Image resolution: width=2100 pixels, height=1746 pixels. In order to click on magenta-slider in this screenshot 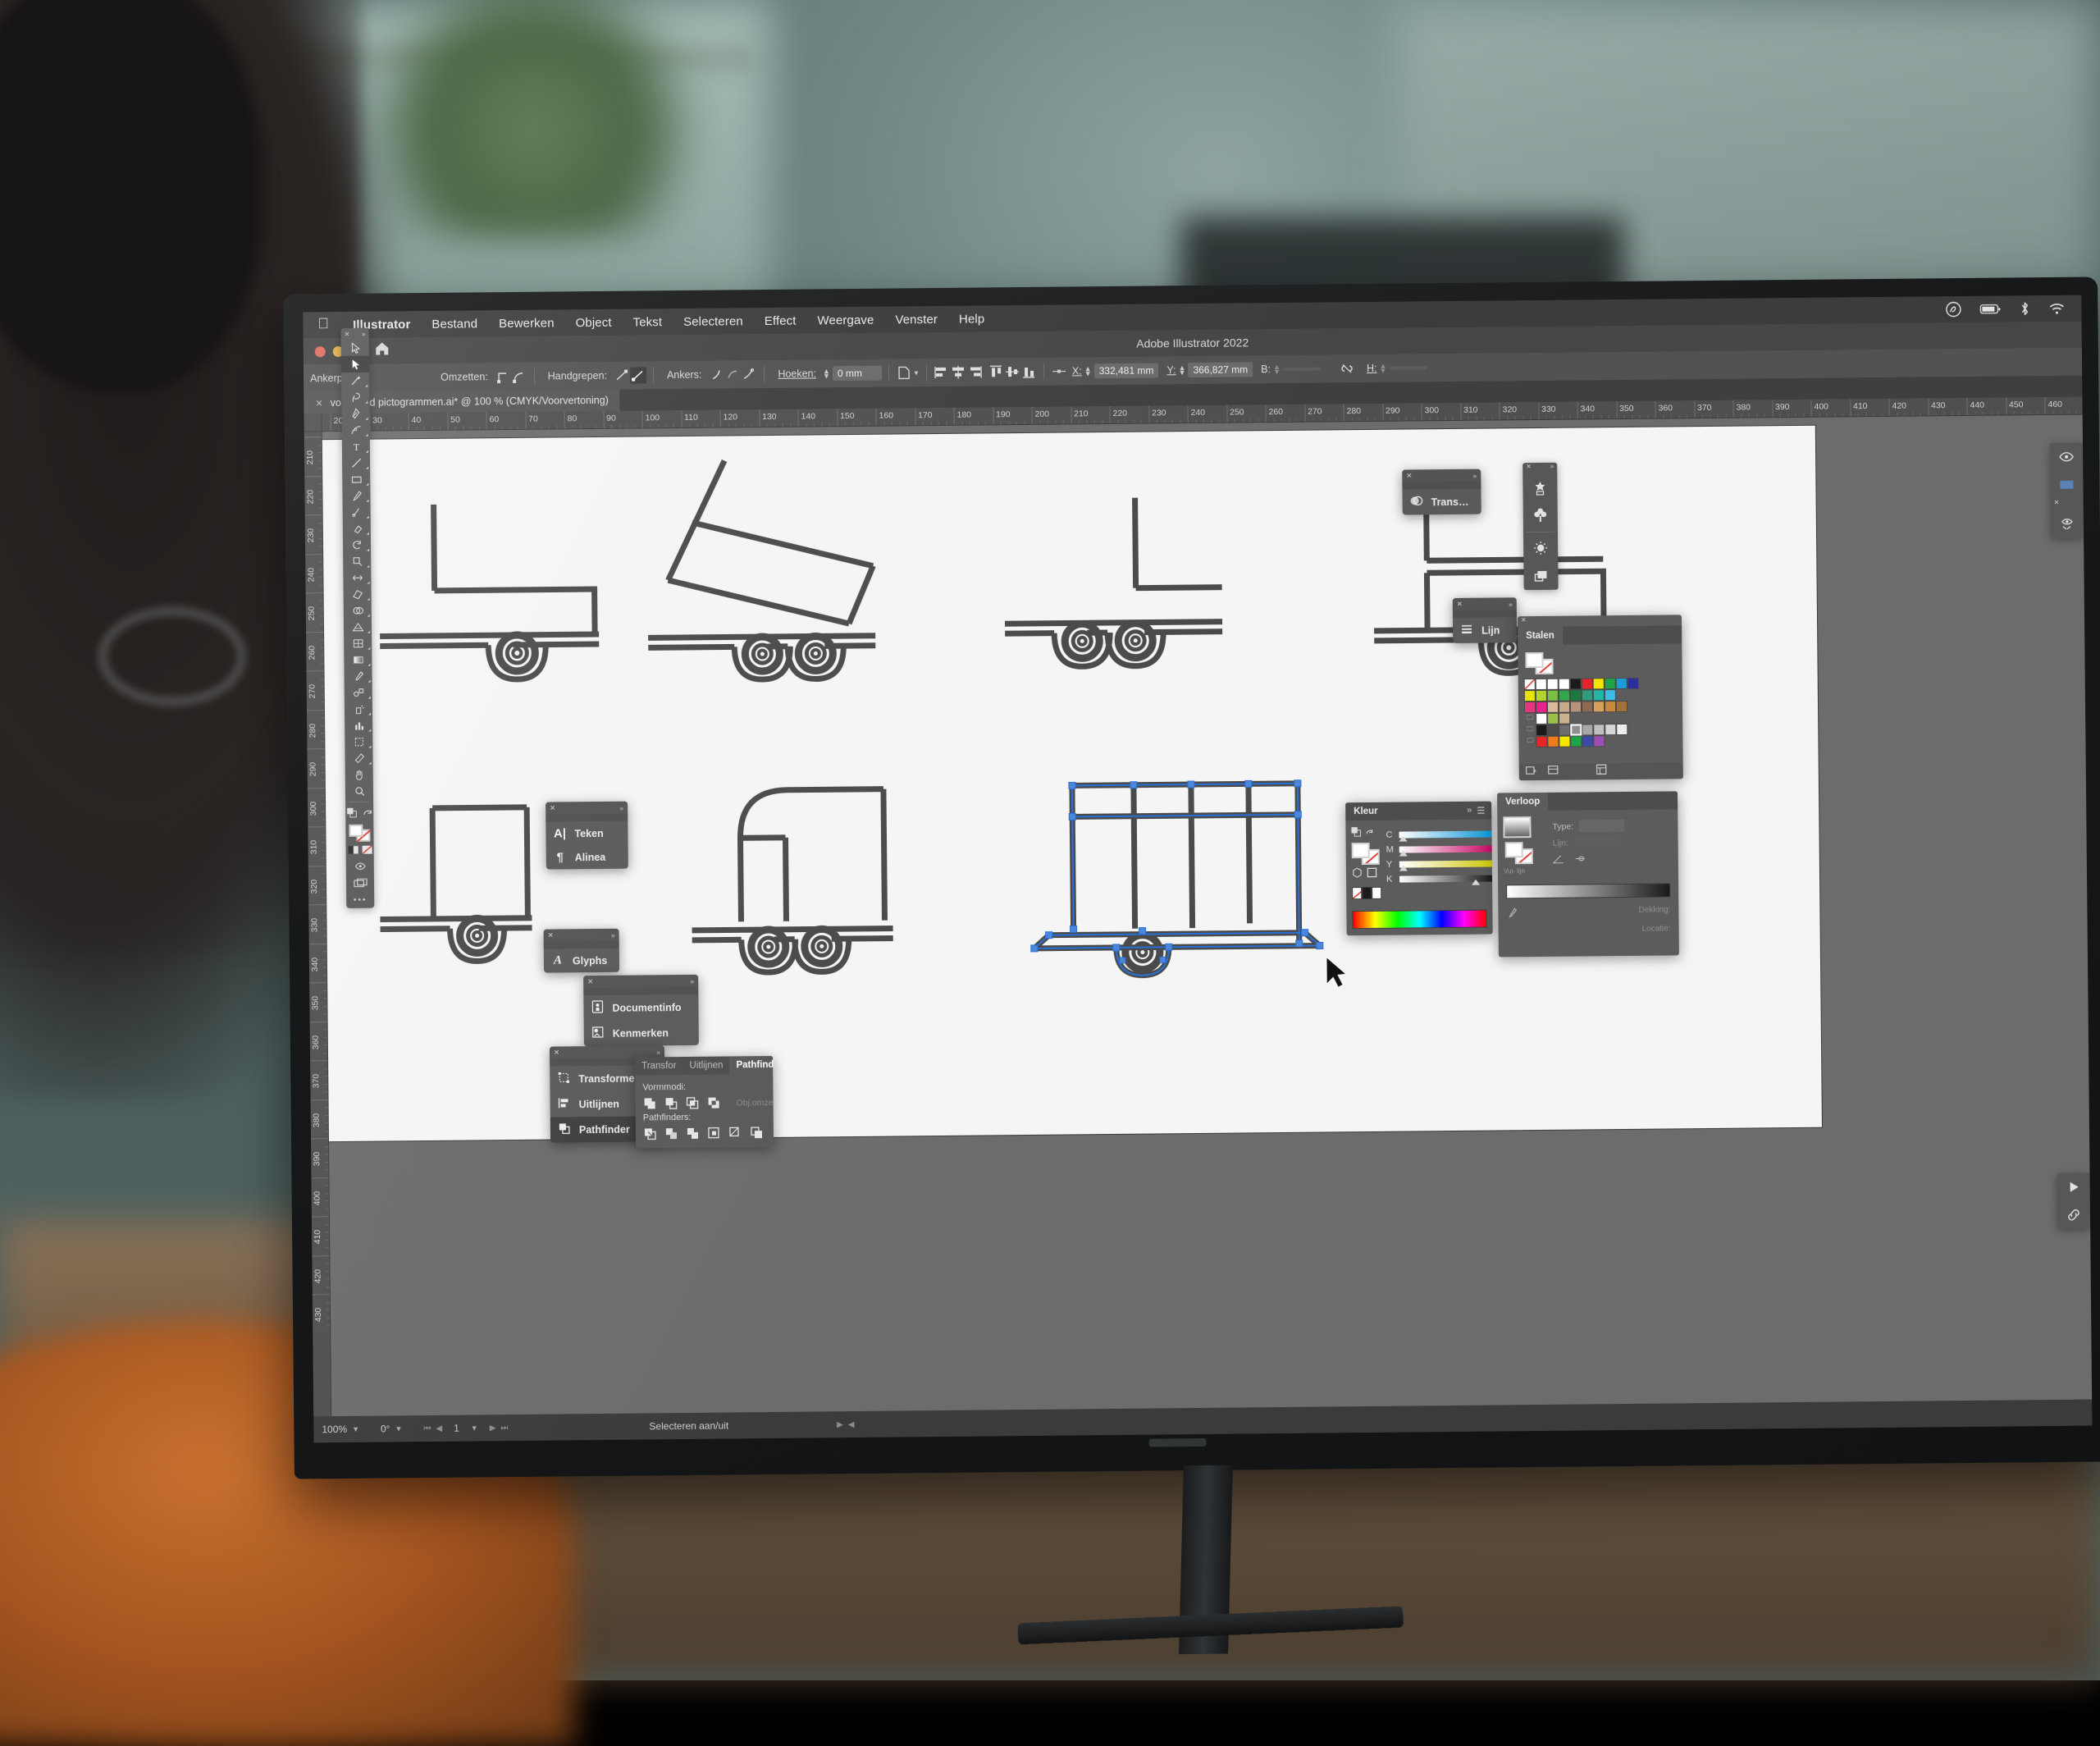, I will do `click(1446, 849)`.